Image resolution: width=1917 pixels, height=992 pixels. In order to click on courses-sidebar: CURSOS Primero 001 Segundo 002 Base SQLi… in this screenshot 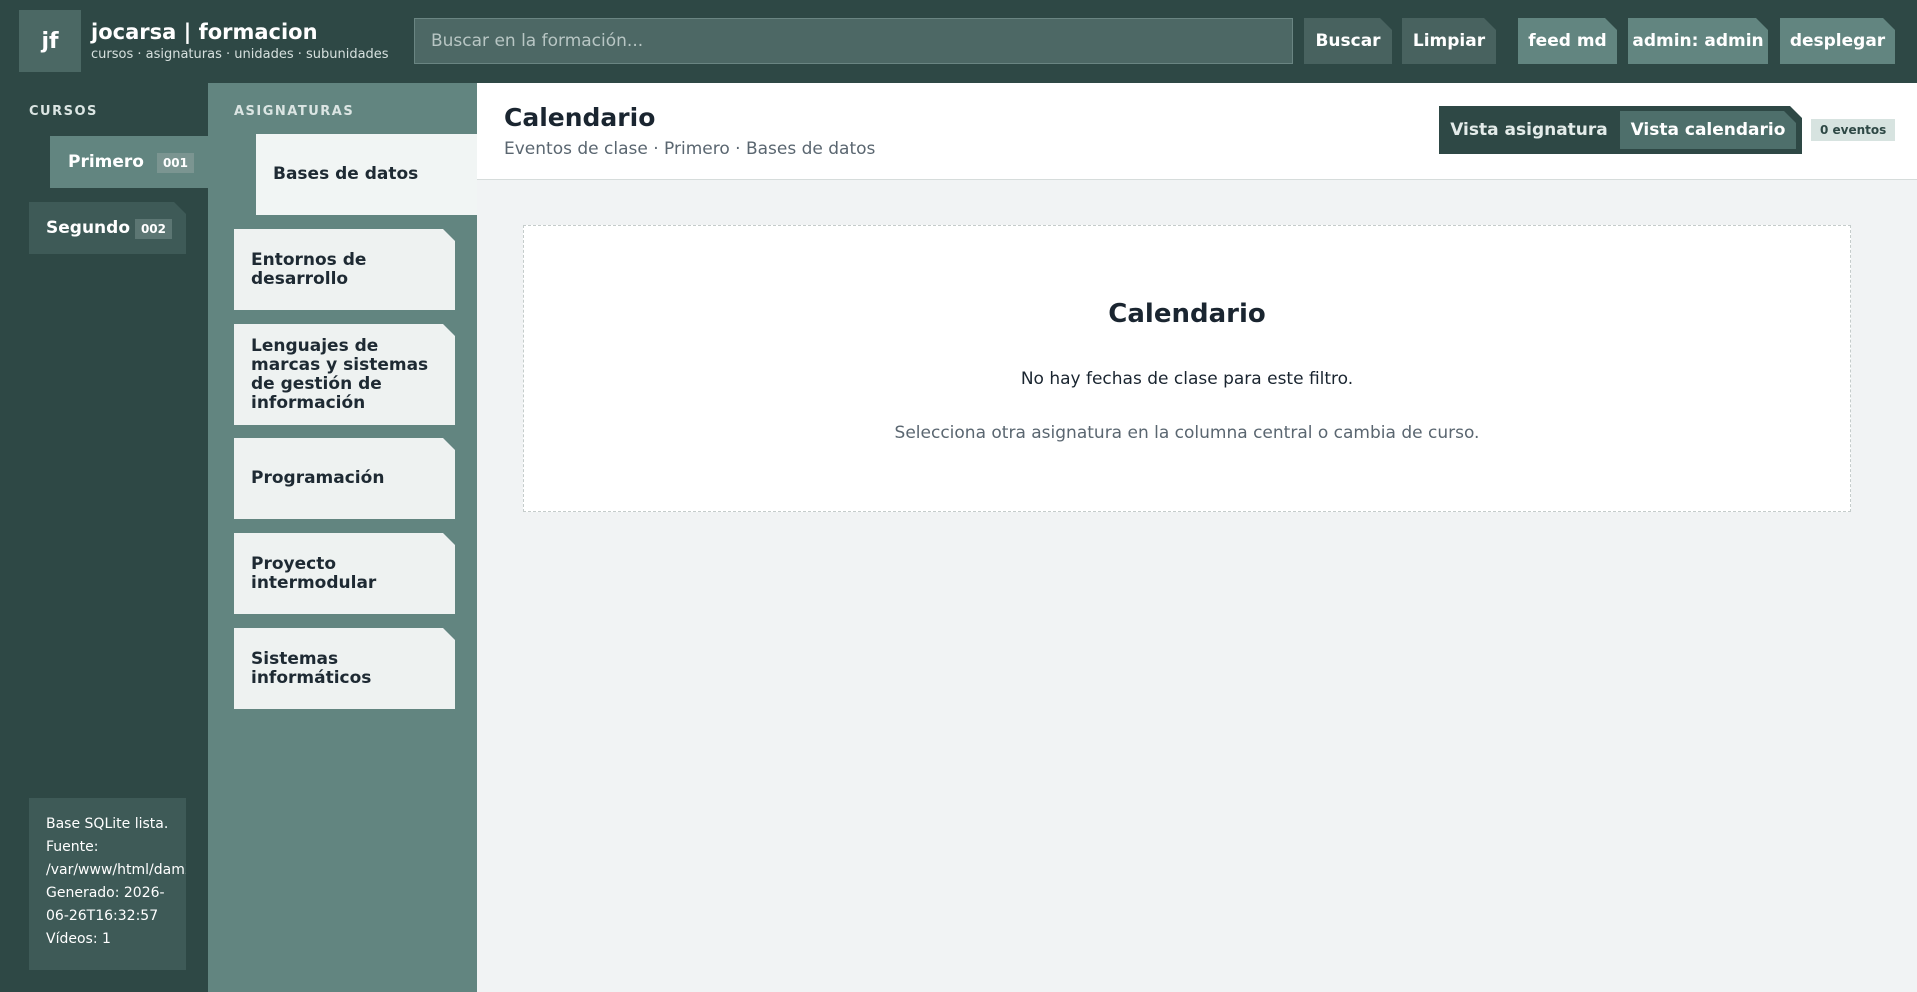, I will do `click(104, 537)`.